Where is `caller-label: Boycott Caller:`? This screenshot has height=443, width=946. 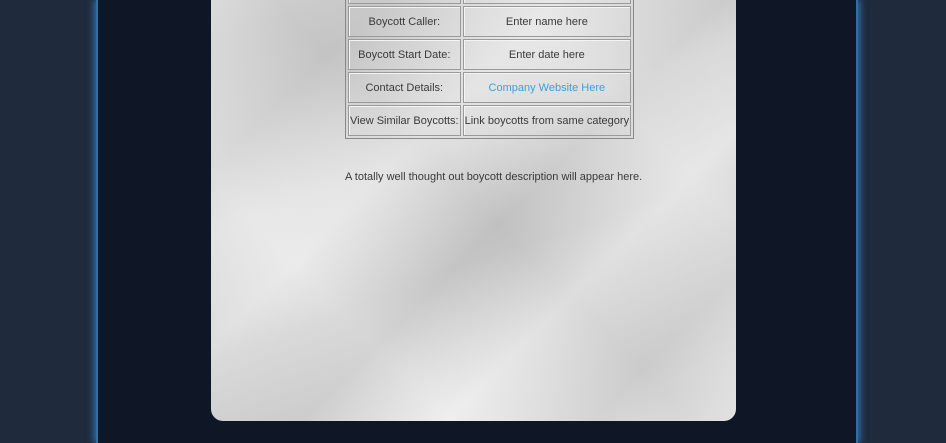 caller-label: Boycott Caller: is located at coordinates (404, 21).